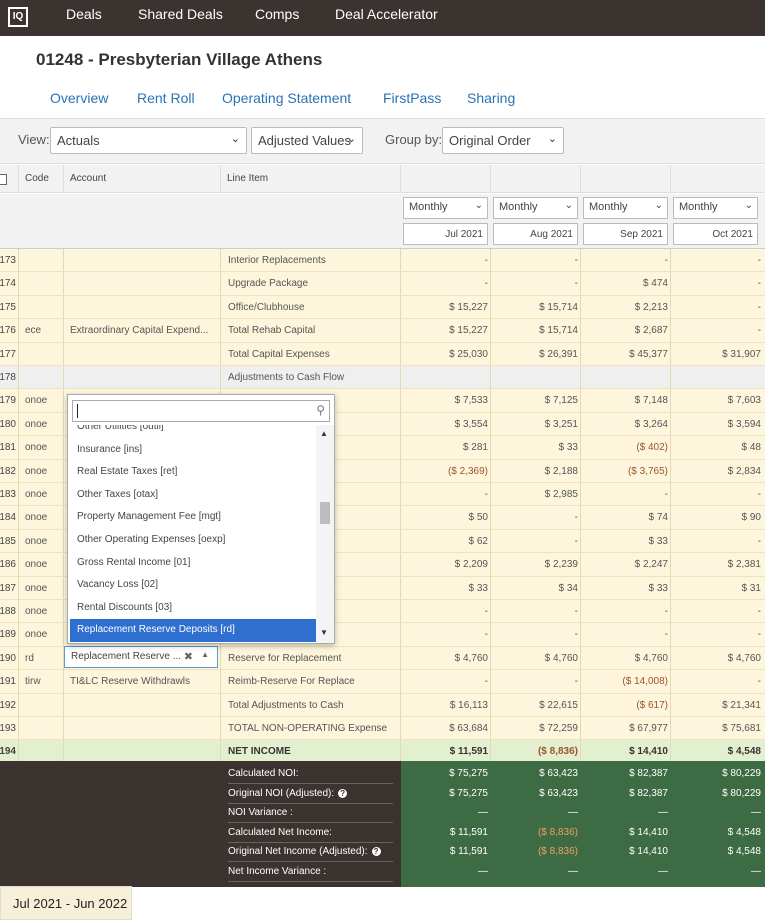  What do you see at coordinates (193, 585) in the screenshot?
I see `dropdown-option: Vacancy Loss [02]` at bounding box center [193, 585].